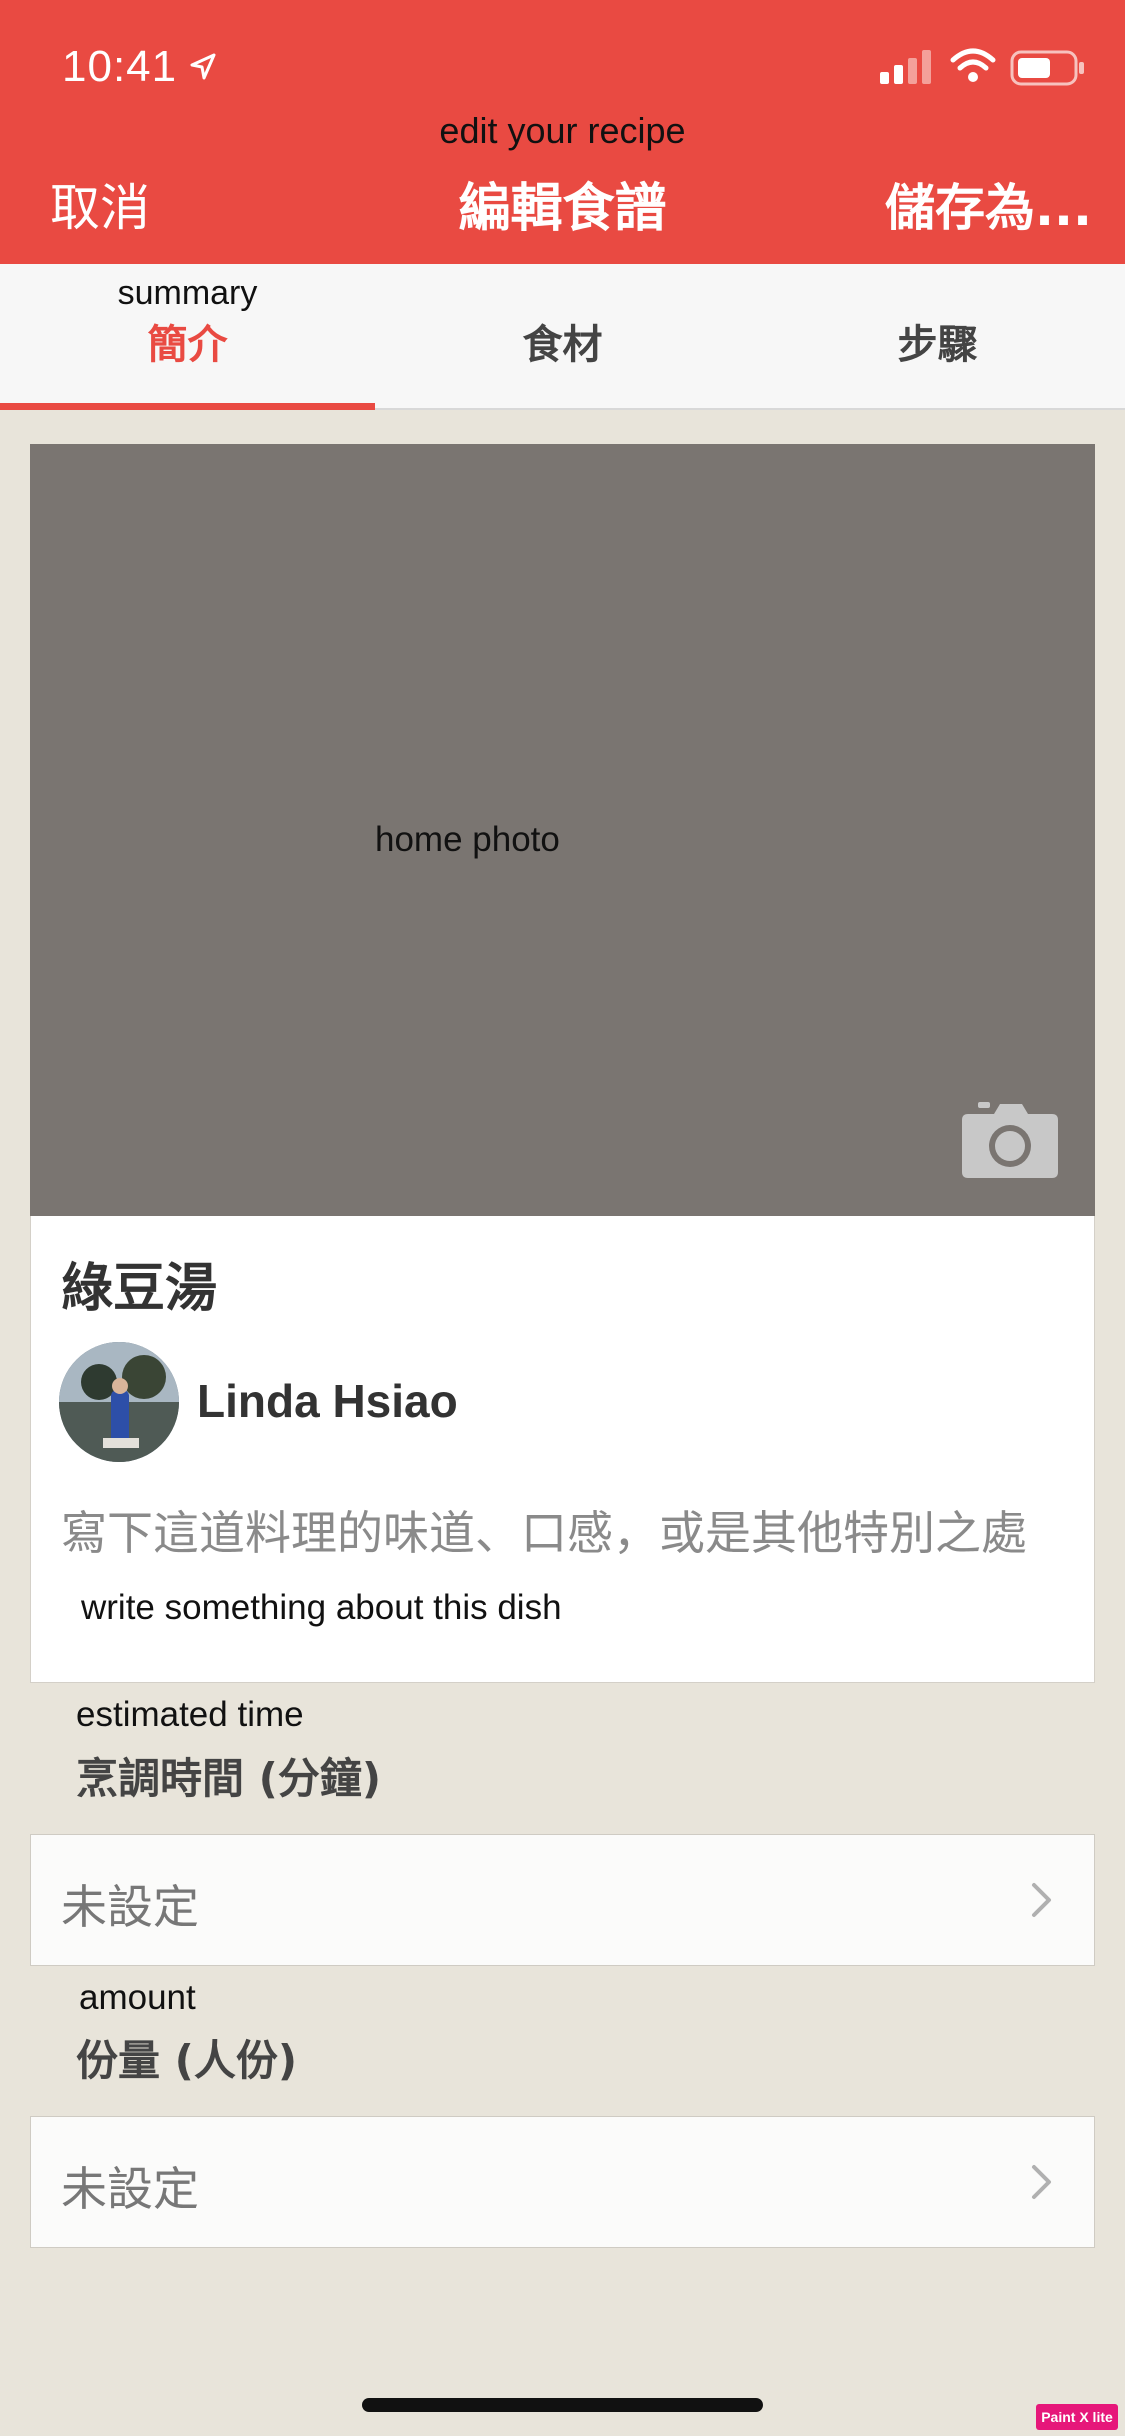 The image size is (1125, 2436). What do you see at coordinates (905, 67) in the screenshot?
I see `signal-icon` at bounding box center [905, 67].